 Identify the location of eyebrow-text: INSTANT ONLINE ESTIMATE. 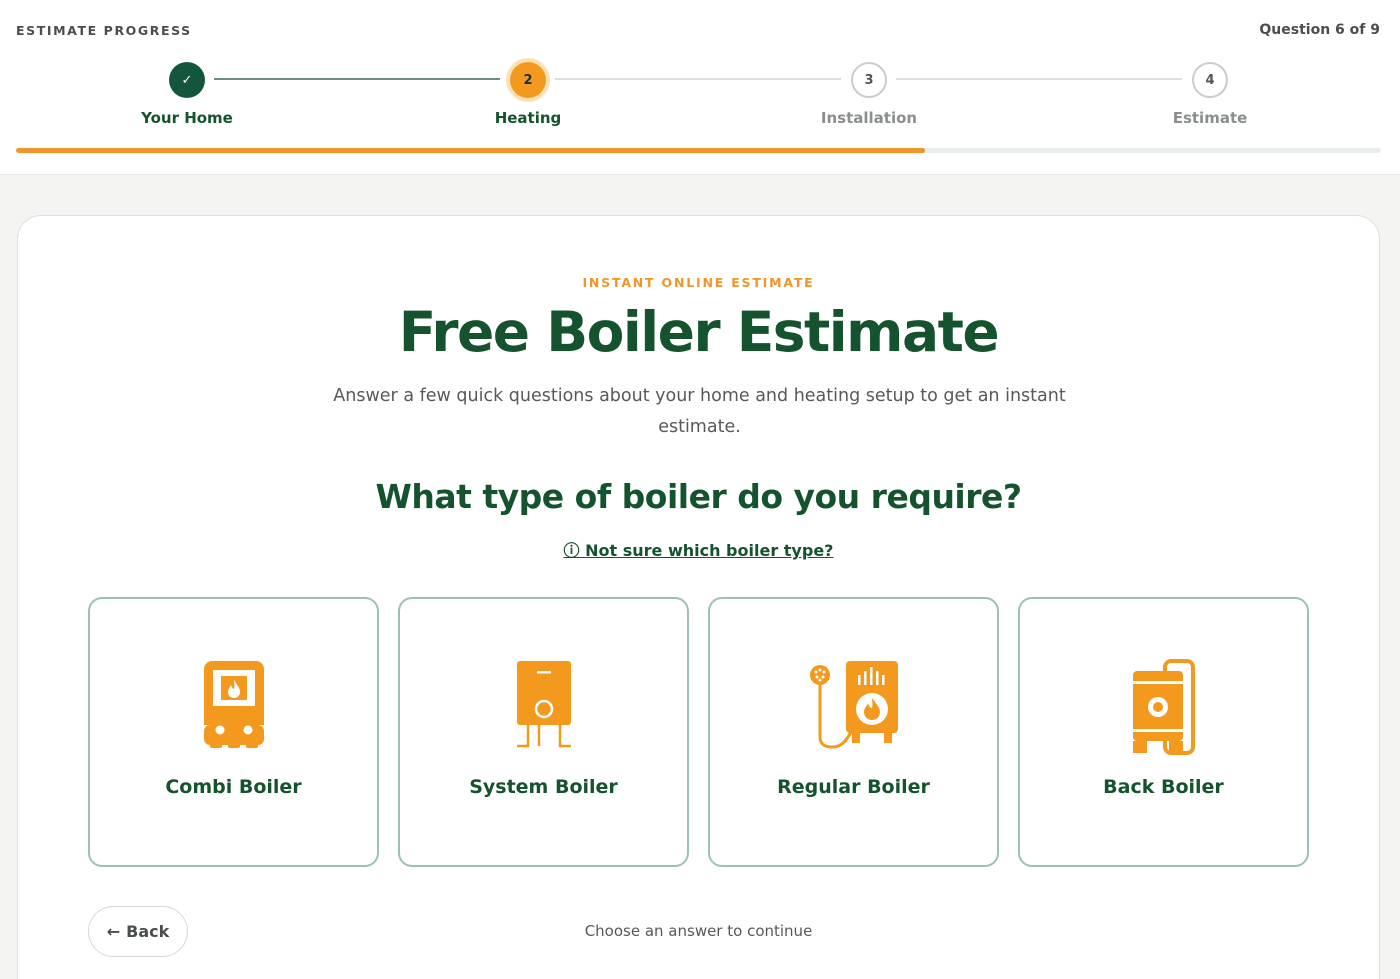
(698, 282).